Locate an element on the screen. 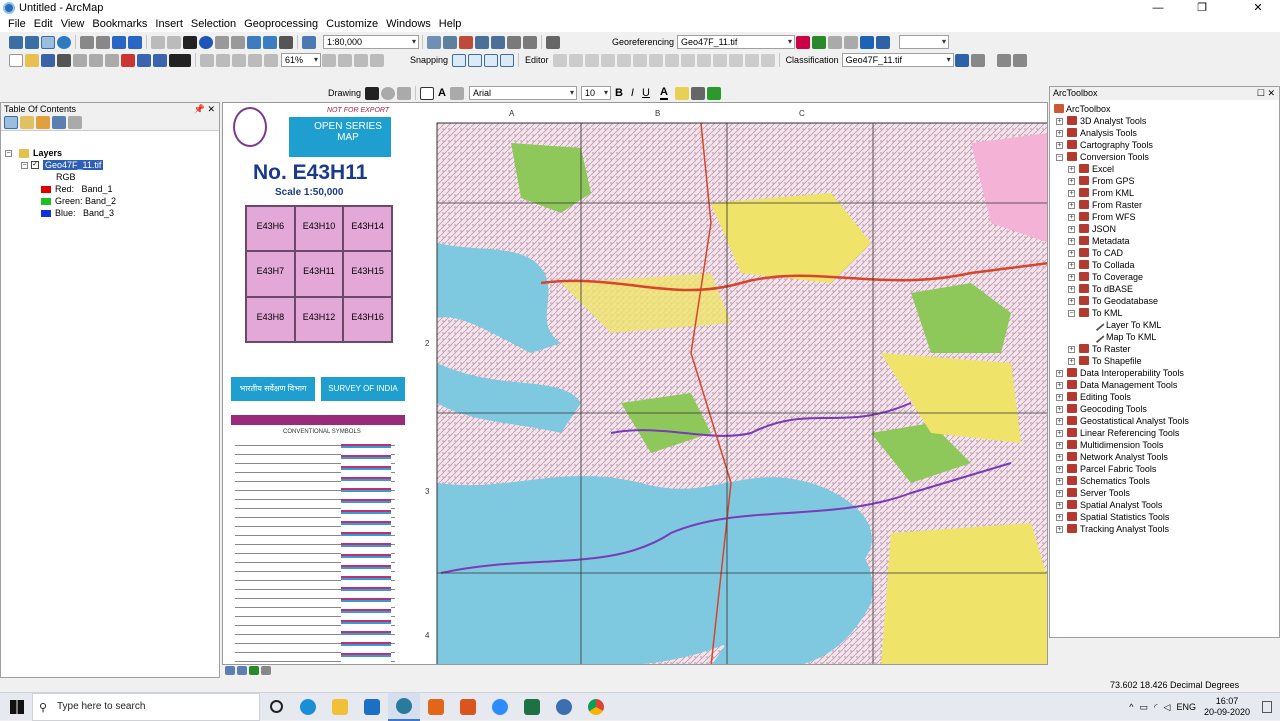  toolbox-root: ArcToolbox is located at coordinates (1164, 109).